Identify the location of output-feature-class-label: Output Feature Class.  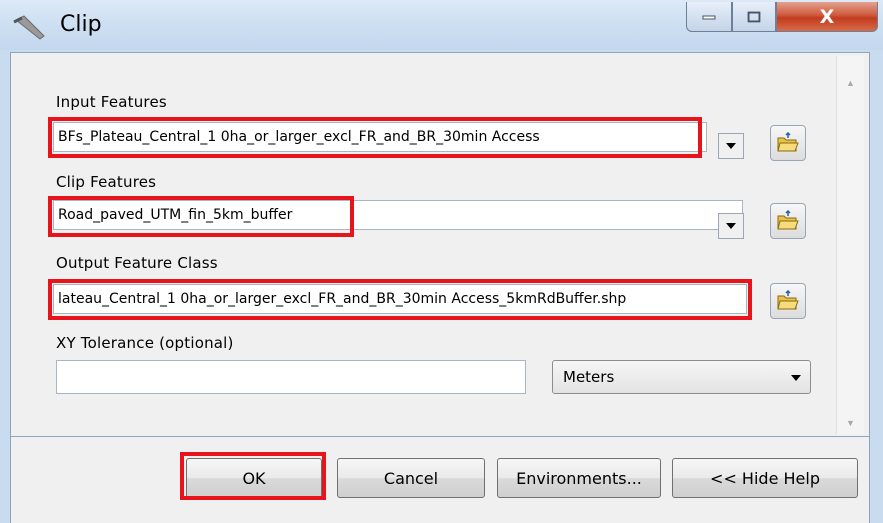
(137, 263).